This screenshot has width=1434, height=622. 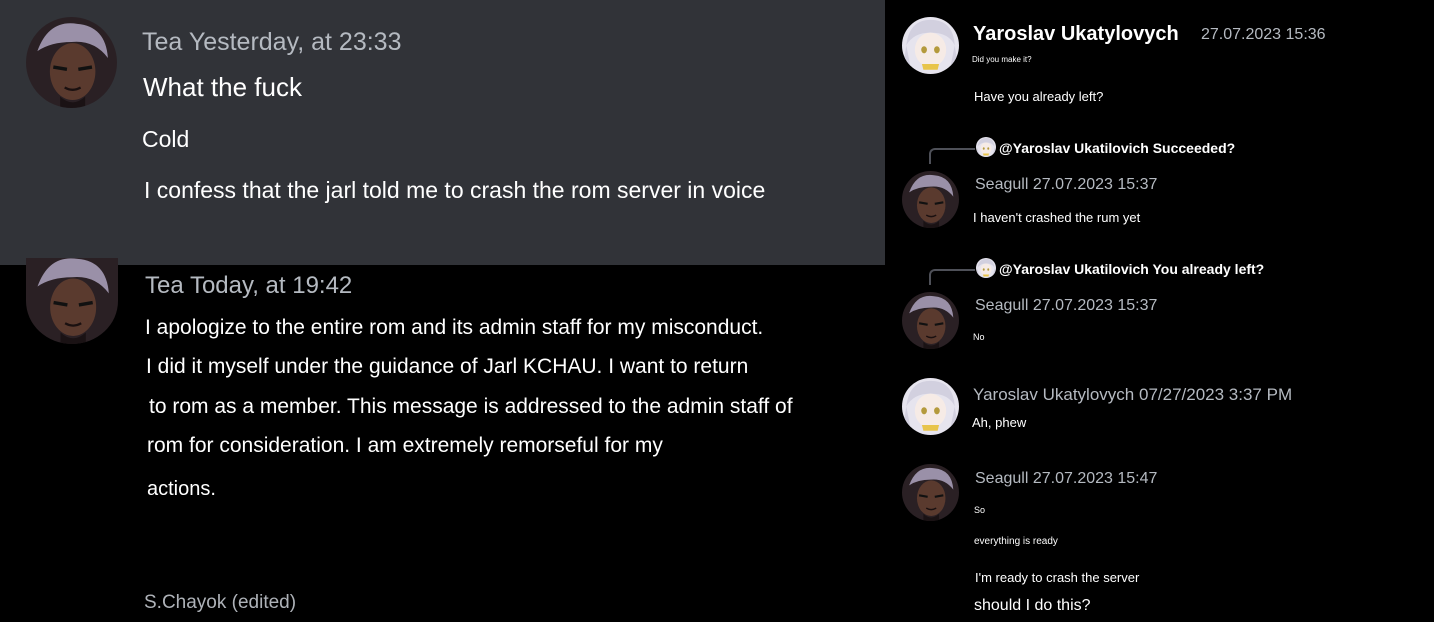 I want to click on timestamp: Yesterday, at 23:33, so click(x=295, y=42).